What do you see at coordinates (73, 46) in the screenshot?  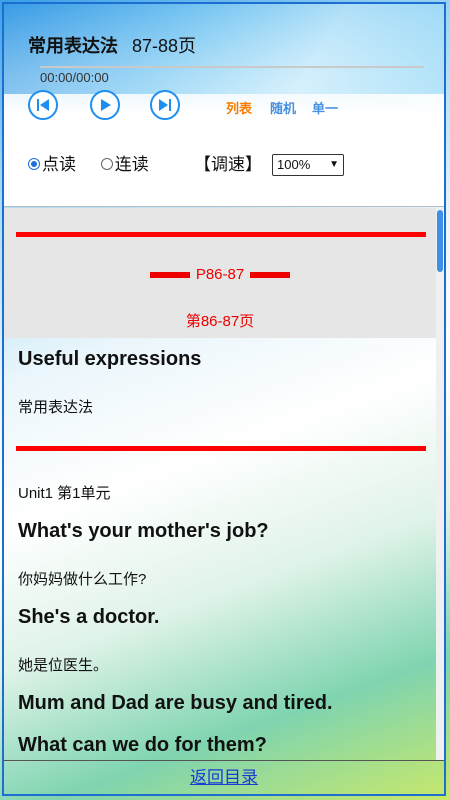 I see `title-text: 常用表达法` at bounding box center [73, 46].